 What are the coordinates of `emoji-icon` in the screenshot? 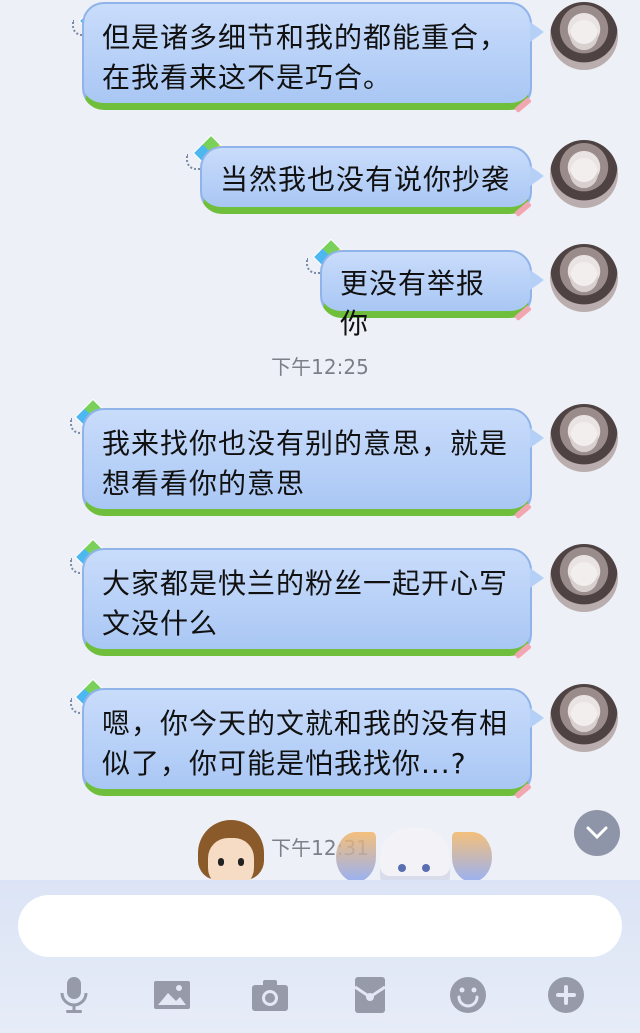 It's located at (468, 995).